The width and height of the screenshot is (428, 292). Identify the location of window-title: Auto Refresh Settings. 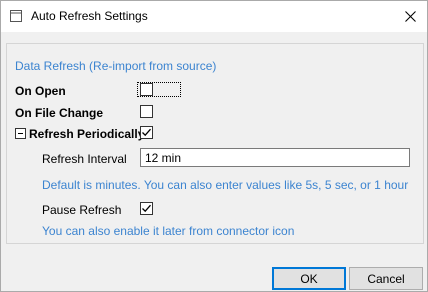
(89, 16).